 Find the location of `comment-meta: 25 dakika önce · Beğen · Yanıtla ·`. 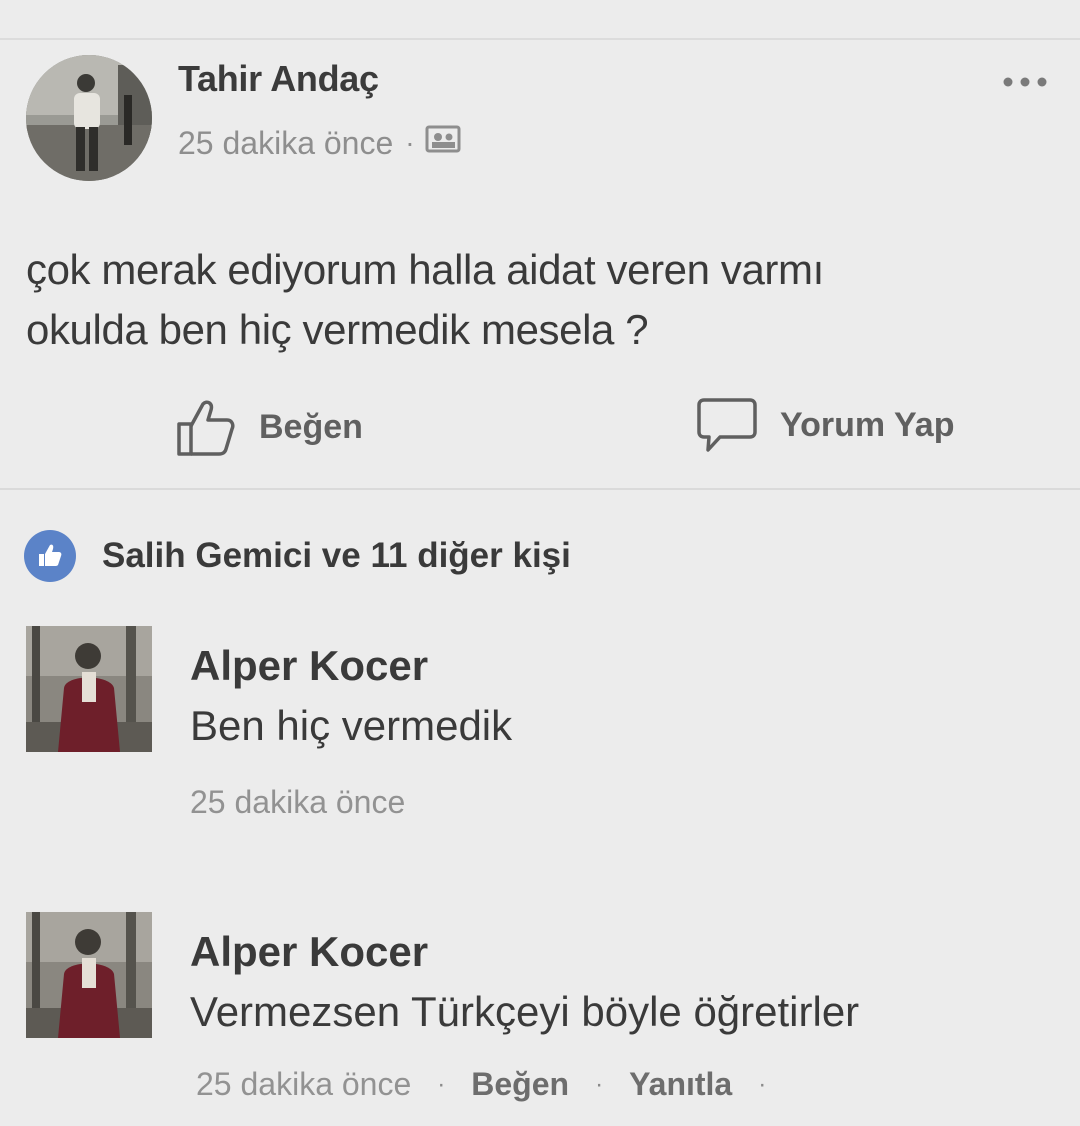

comment-meta: 25 dakika önce · Beğen · Yanıtla · is located at coordinates (494, 1084).